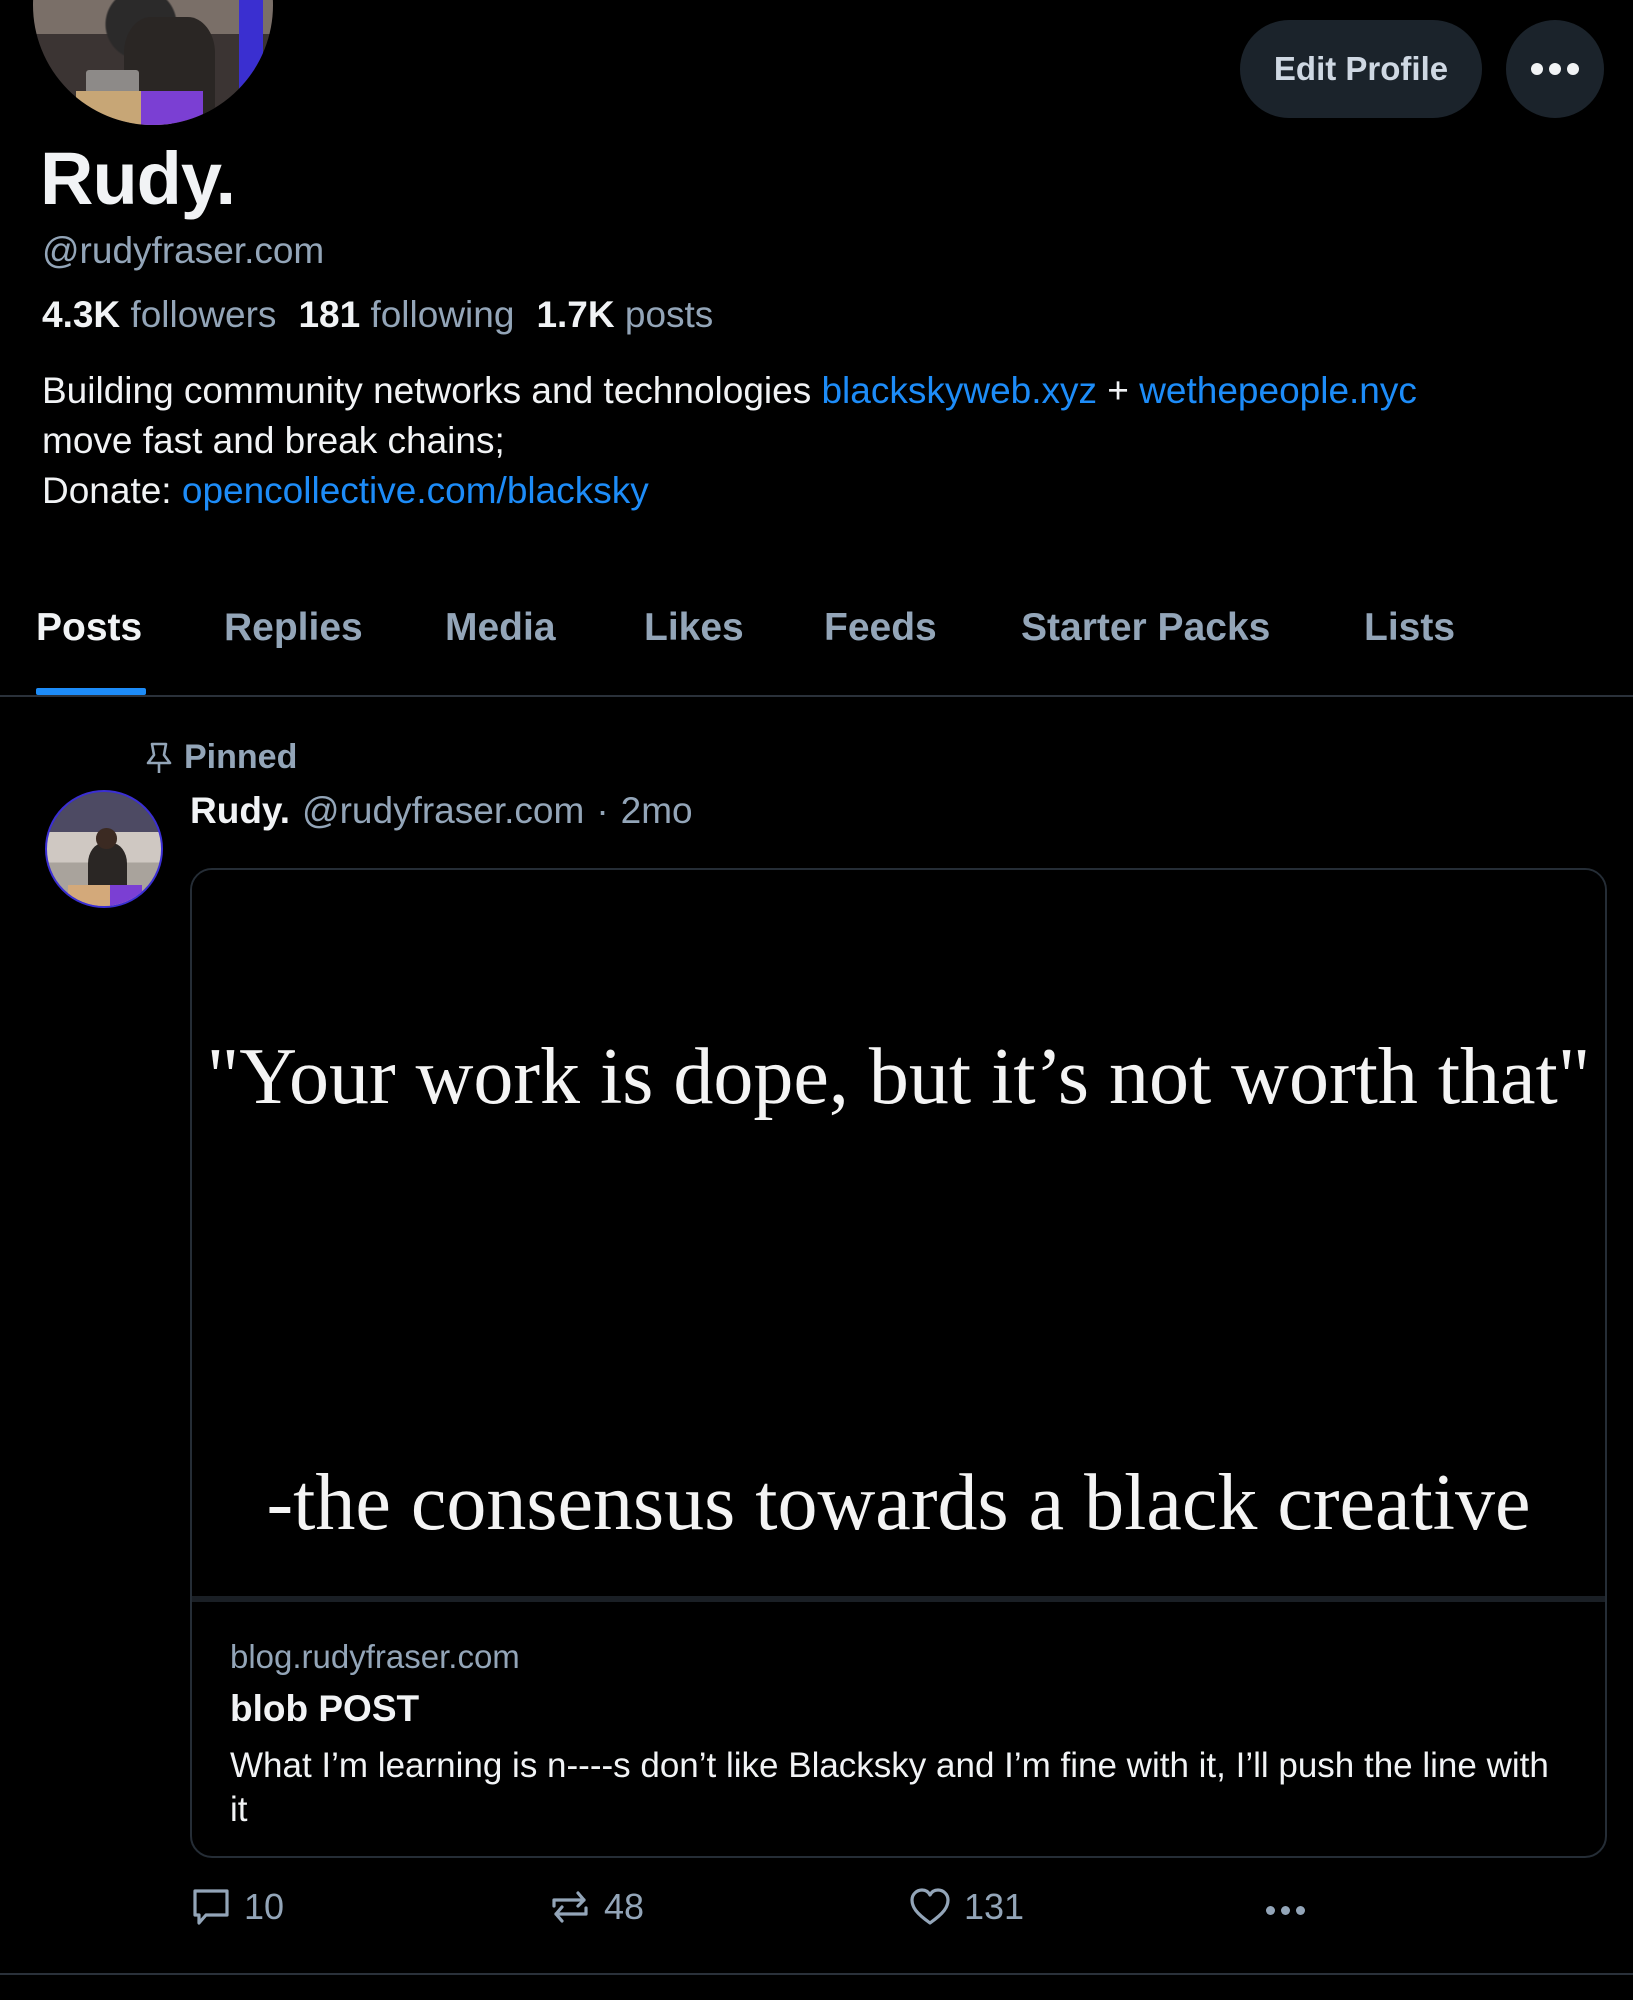 Image resolution: width=1633 pixels, height=2000 pixels. What do you see at coordinates (159, 758) in the screenshot?
I see `pin-icon` at bounding box center [159, 758].